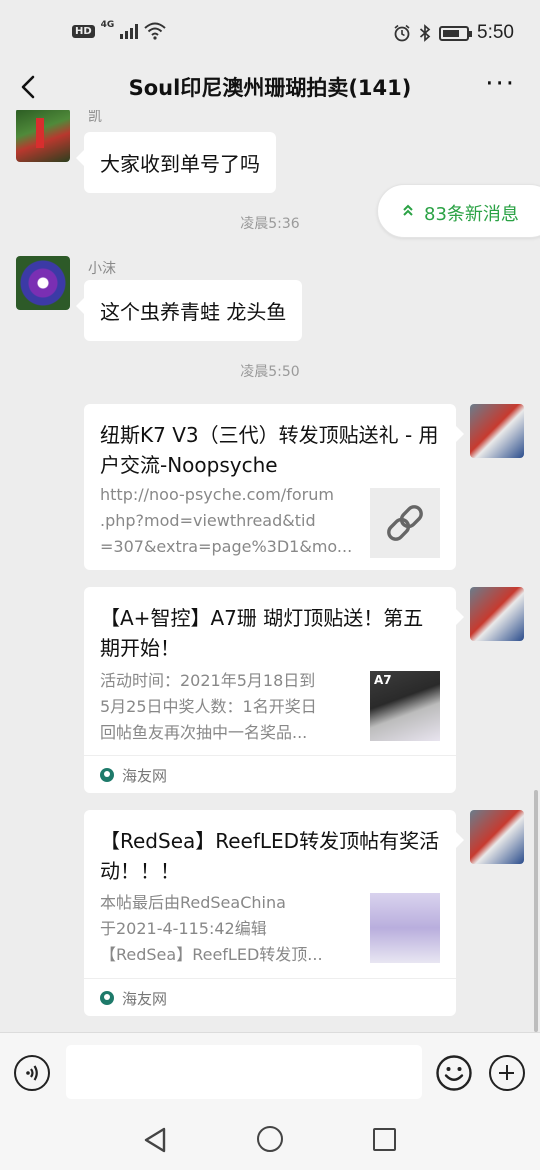 The height and width of the screenshot is (1170, 540). Describe the element at coordinates (208, 520) in the screenshot. I see `card-desc-line: .php?mod=viewthread&tid` at that location.